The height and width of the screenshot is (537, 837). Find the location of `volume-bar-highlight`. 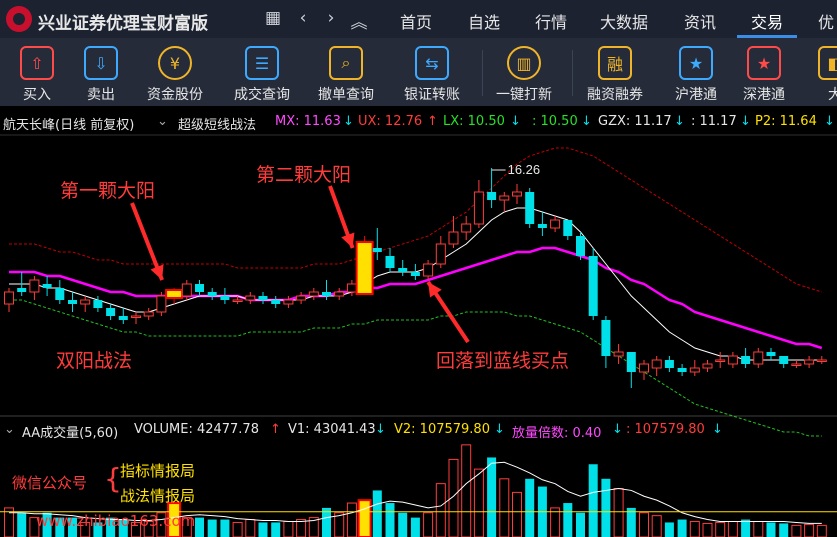

volume-bar-highlight is located at coordinates (364, 518).